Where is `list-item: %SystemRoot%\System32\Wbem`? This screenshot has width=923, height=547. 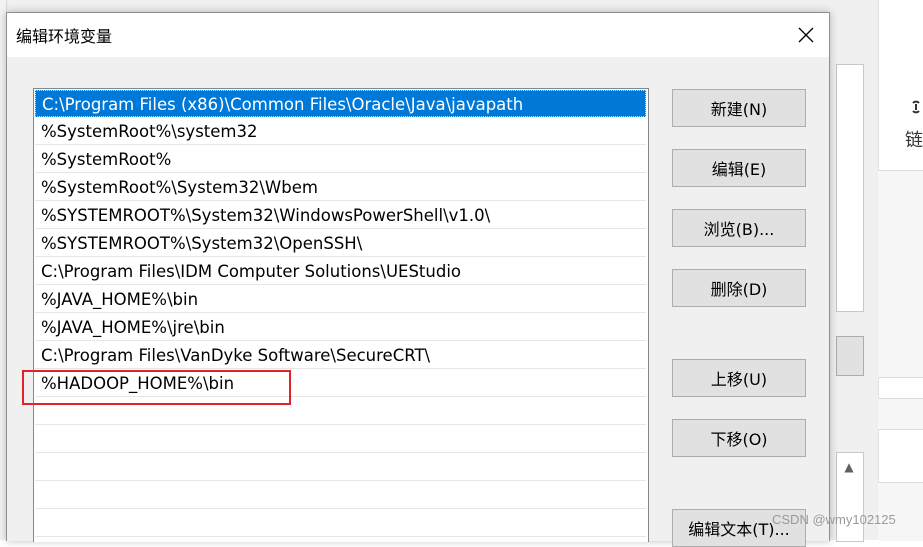
list-item: %SystemRoot%\System32\Wbem is located at coordinates (340, 187).